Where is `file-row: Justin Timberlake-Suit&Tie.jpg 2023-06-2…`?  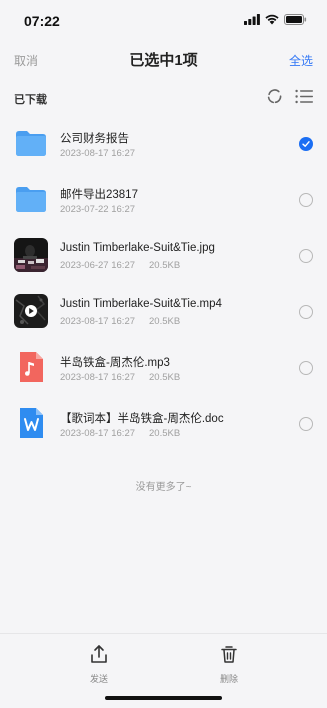 file-row: Justin Timberlake-Suit&Tie.jpg 2023-06-2… is located at coordinates (163, 255).